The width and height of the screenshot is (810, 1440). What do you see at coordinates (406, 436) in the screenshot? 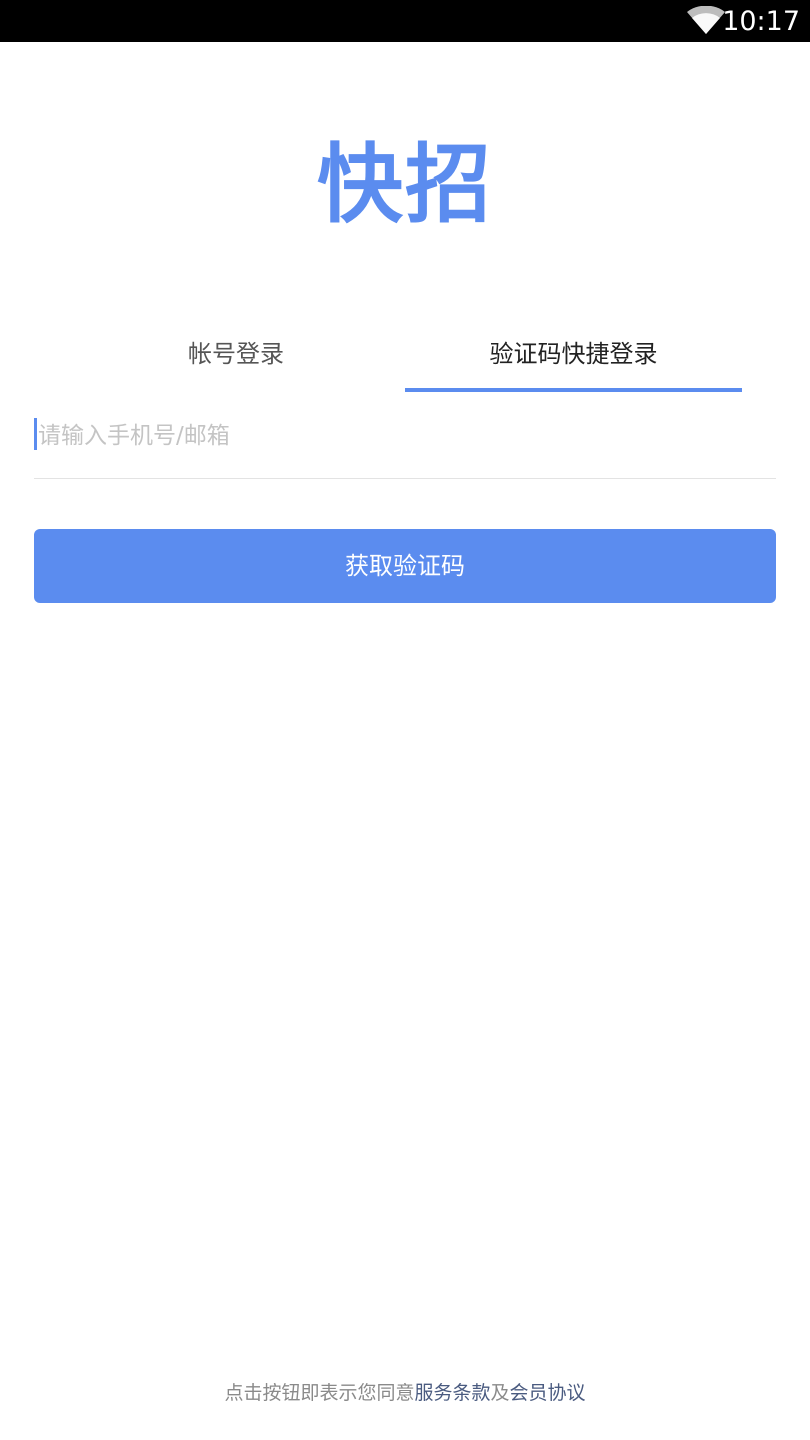
I see `phone-email-input` at bounding box center [406, 436].